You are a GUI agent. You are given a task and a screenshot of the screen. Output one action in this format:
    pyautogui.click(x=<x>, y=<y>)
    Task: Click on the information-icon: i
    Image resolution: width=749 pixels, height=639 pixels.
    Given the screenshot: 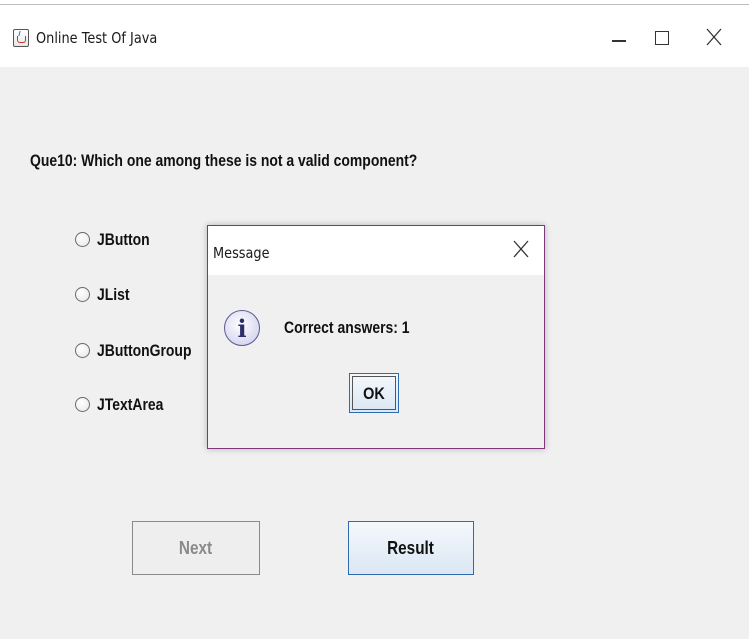 What is the action you would take?
    pyautogui.click(x=242, y=328)
    